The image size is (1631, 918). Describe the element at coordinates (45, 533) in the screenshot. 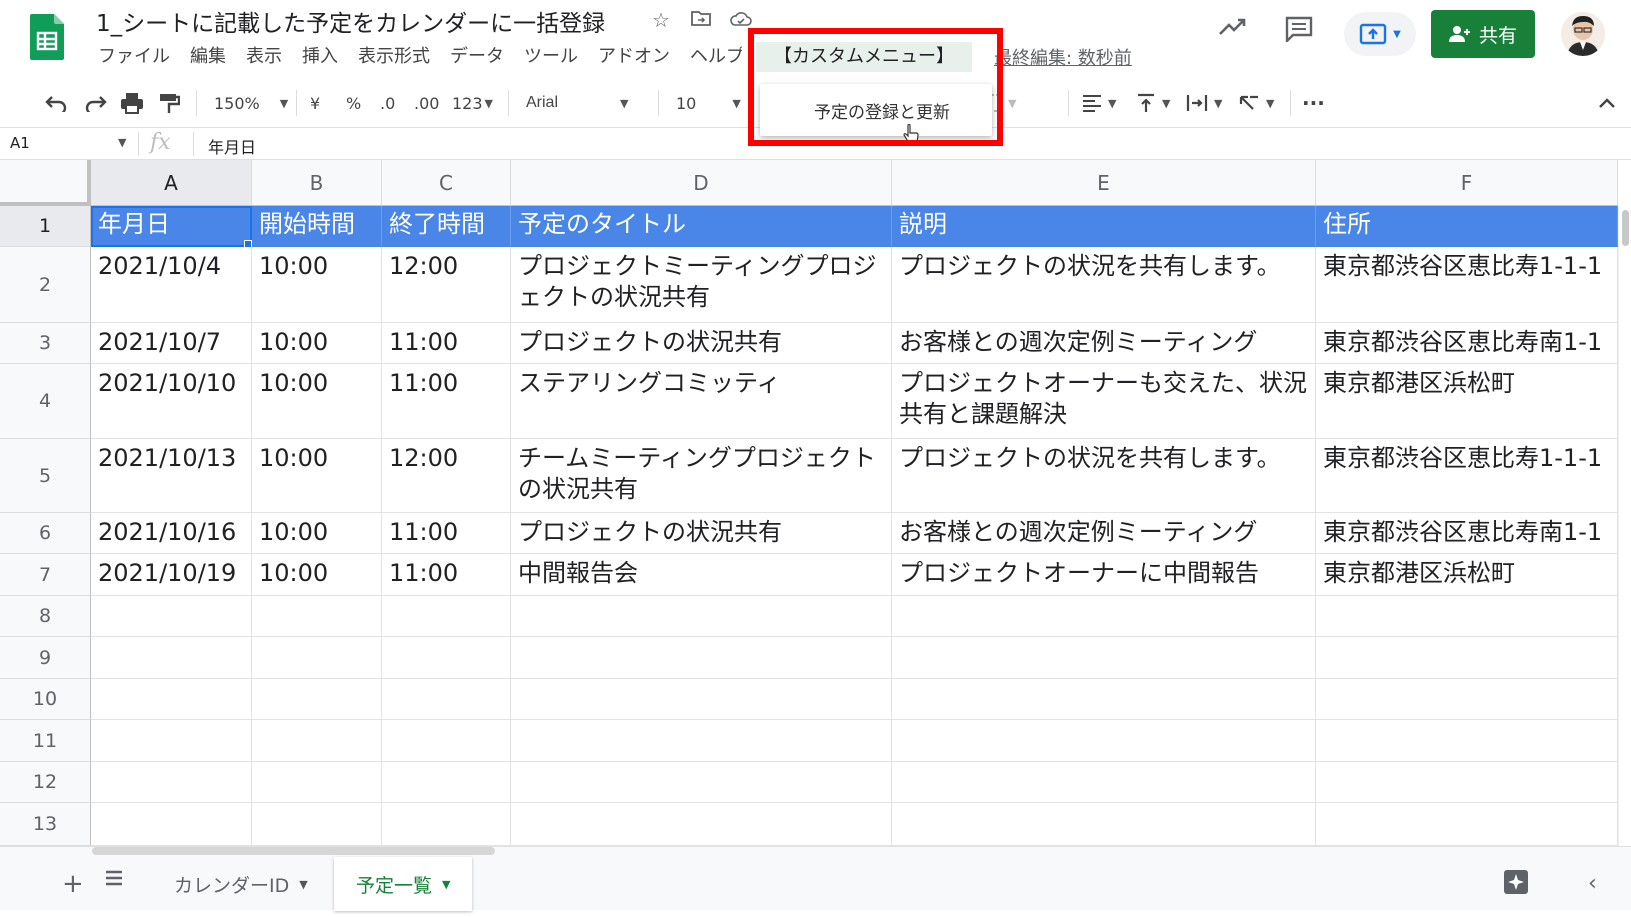

I see `row-header: 6` at that location.